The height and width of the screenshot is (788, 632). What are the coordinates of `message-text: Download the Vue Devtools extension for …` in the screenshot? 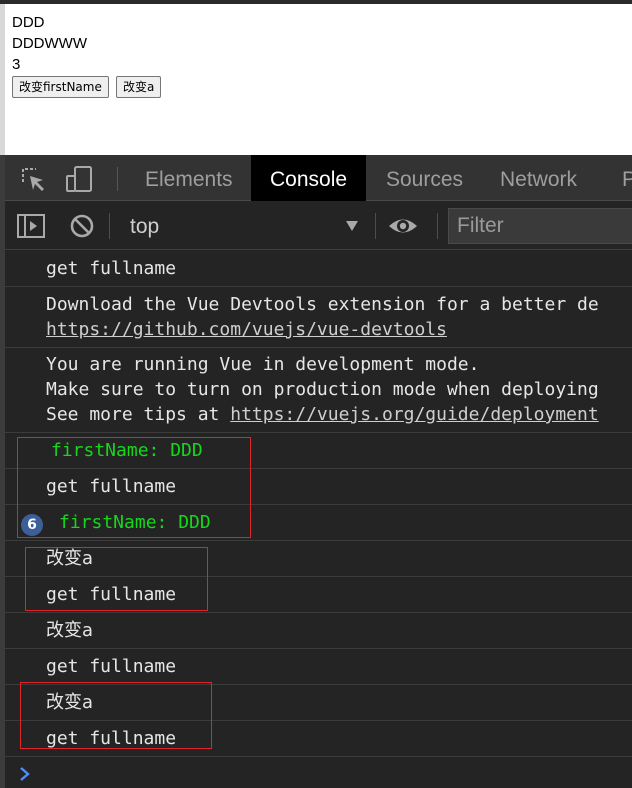 It's located at (322, 304).